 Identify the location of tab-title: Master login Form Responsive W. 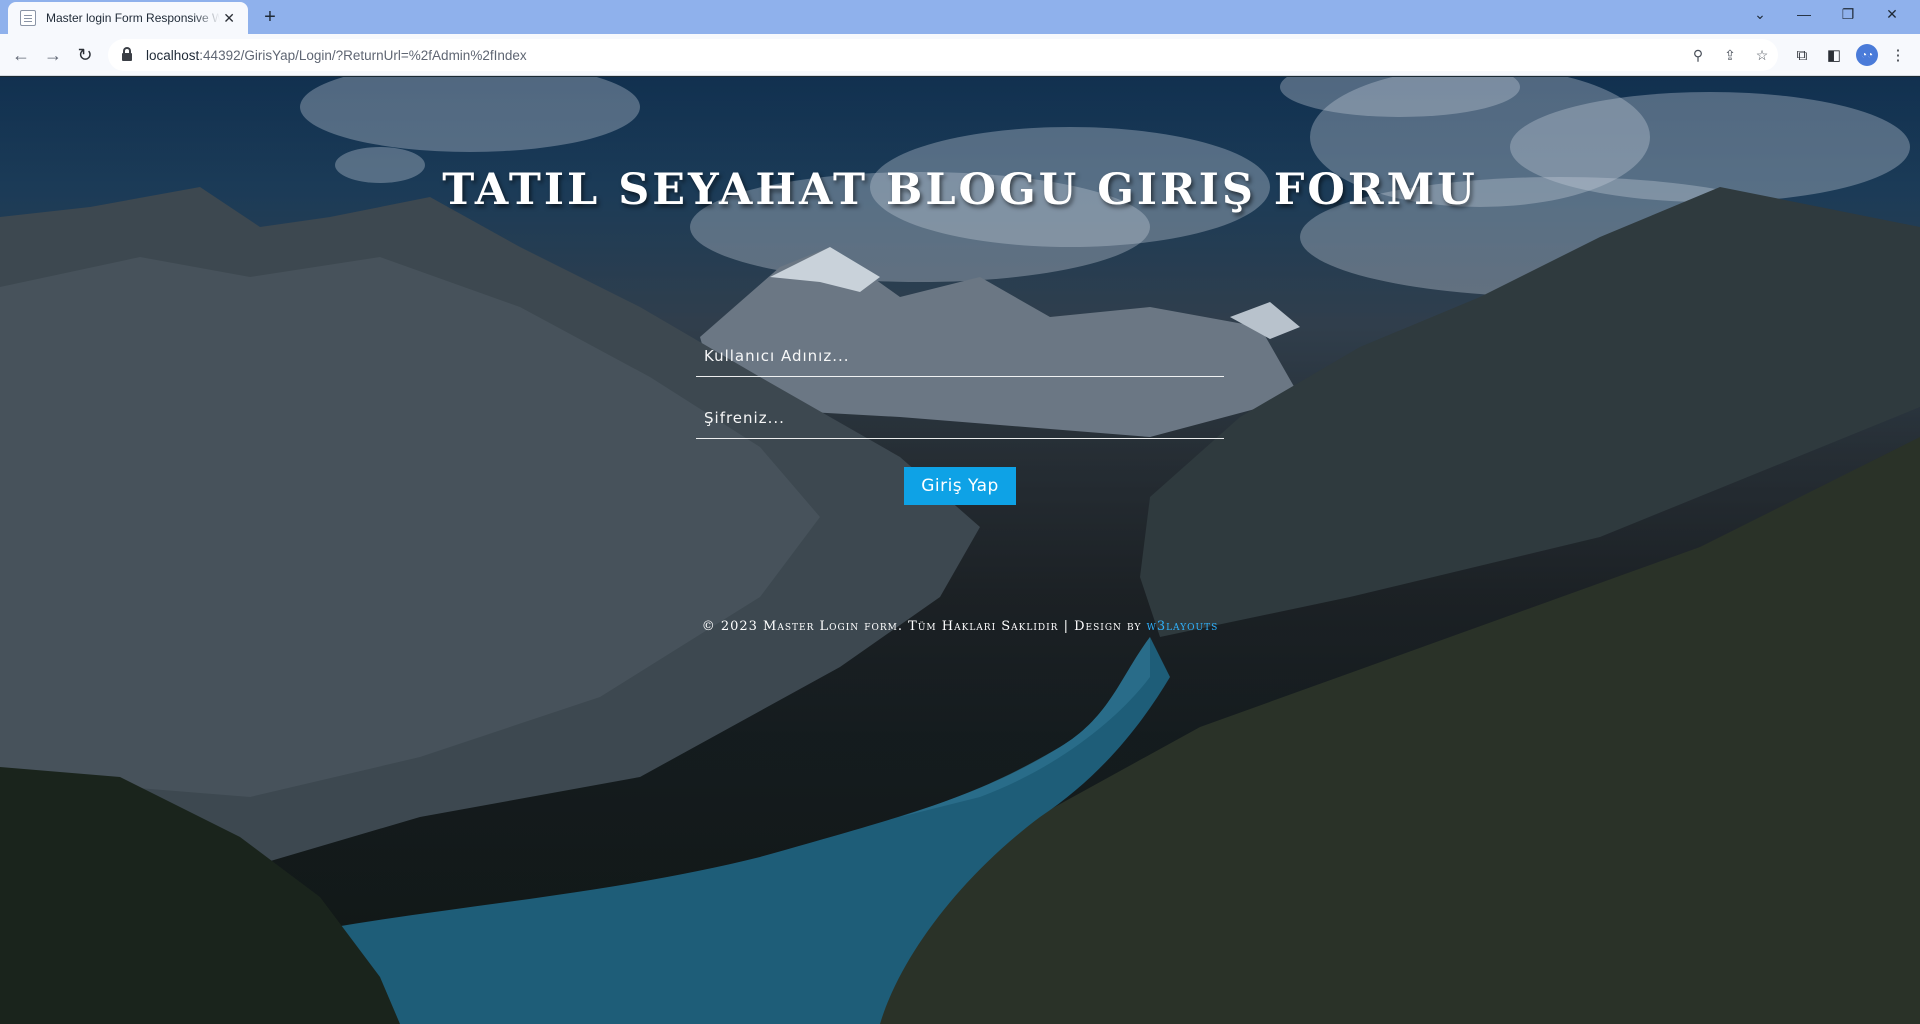
(133, 18).